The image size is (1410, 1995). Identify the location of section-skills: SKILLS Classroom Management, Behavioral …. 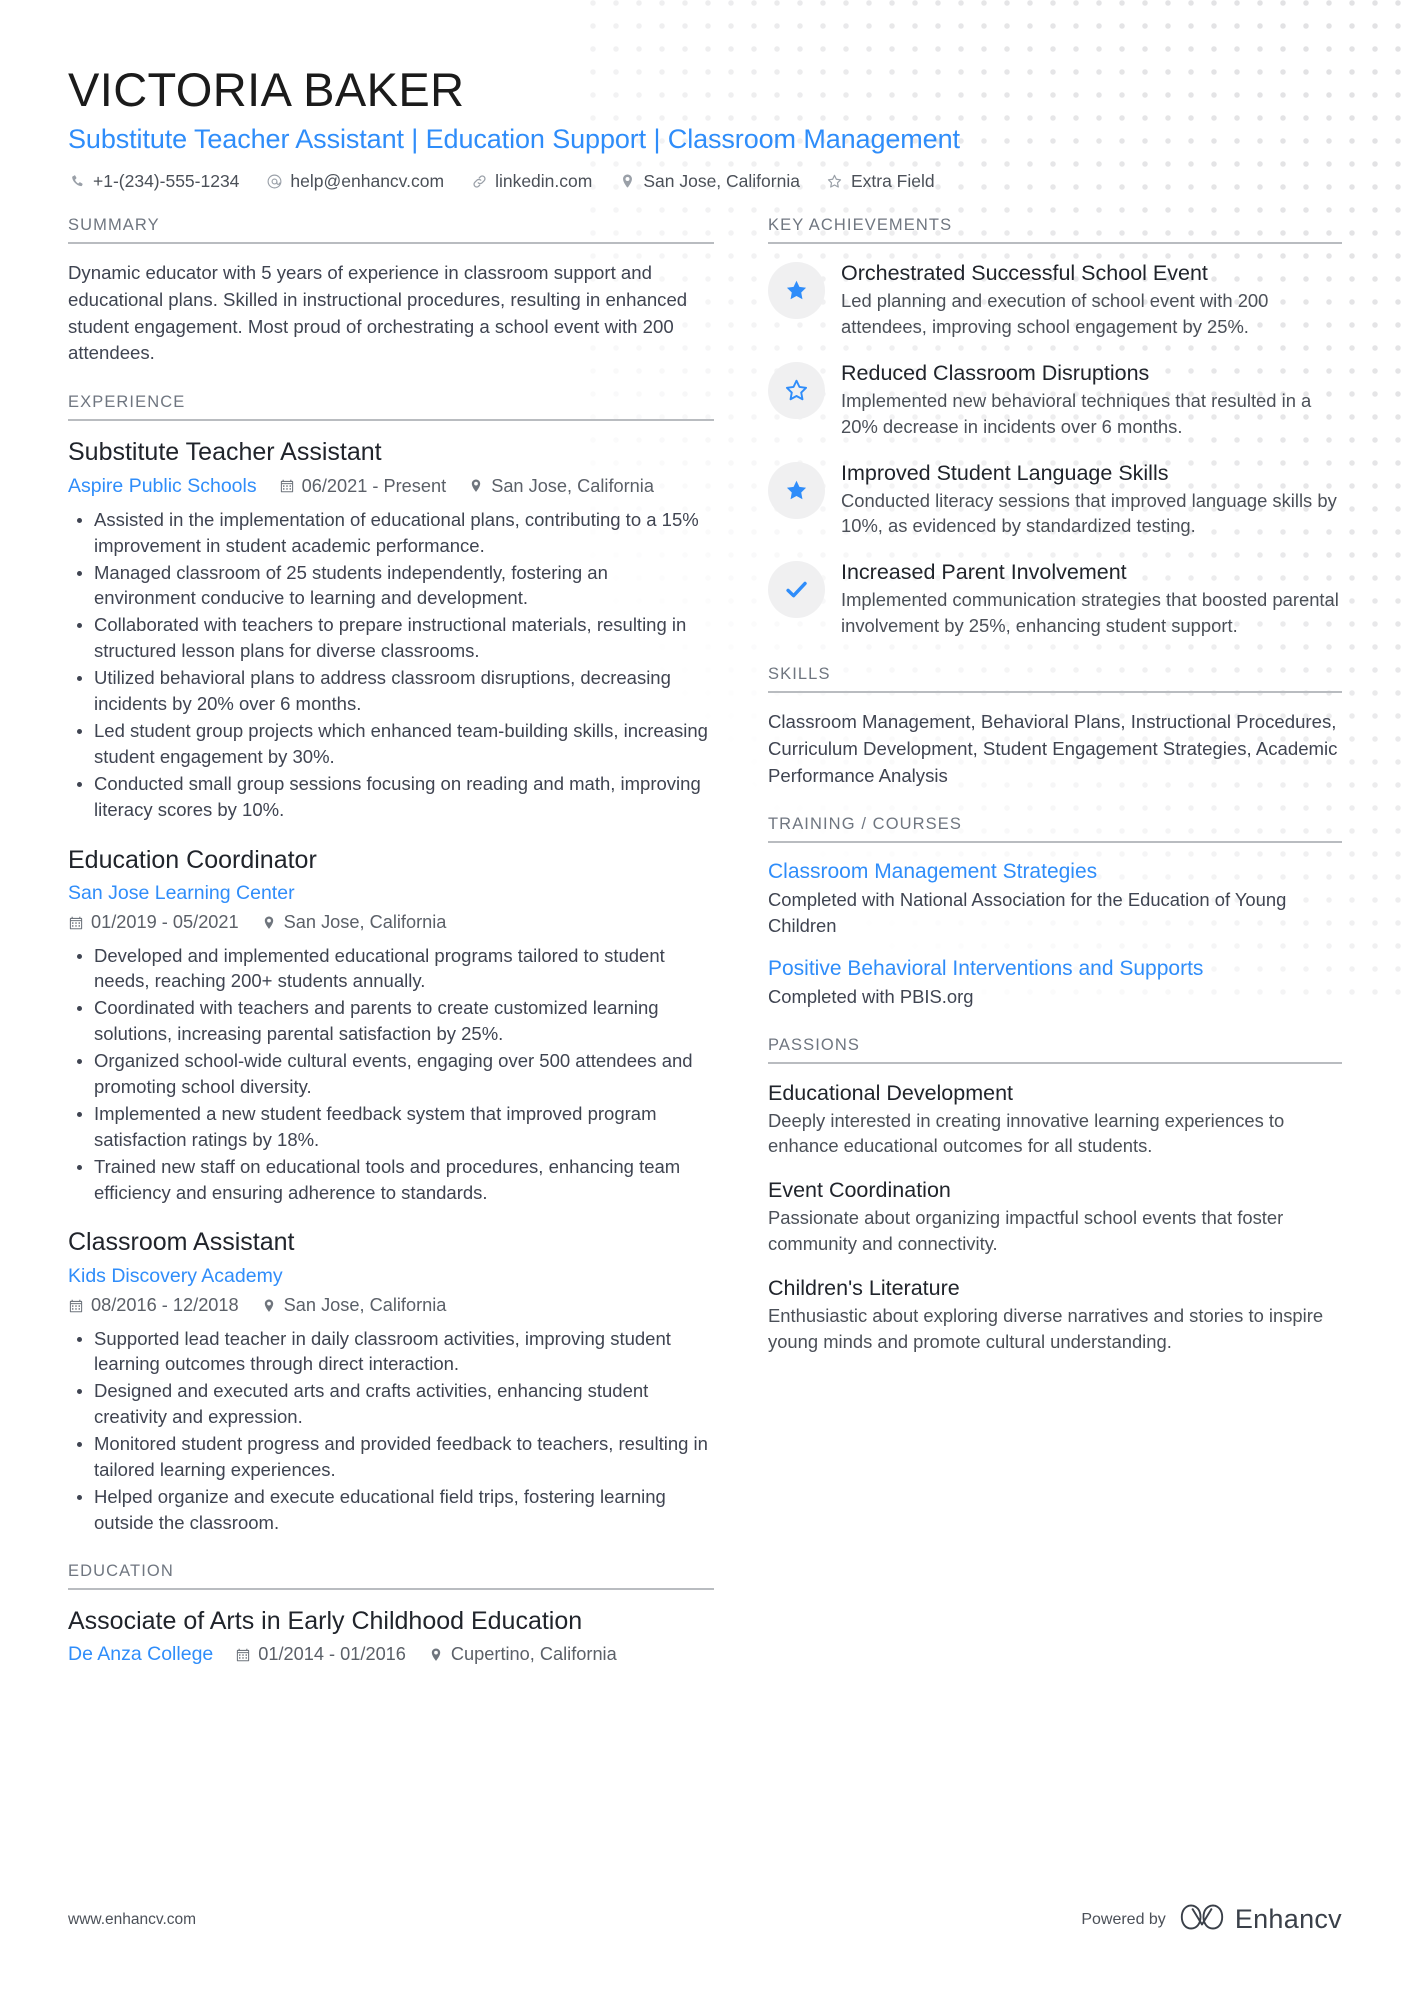
(1055, 727).